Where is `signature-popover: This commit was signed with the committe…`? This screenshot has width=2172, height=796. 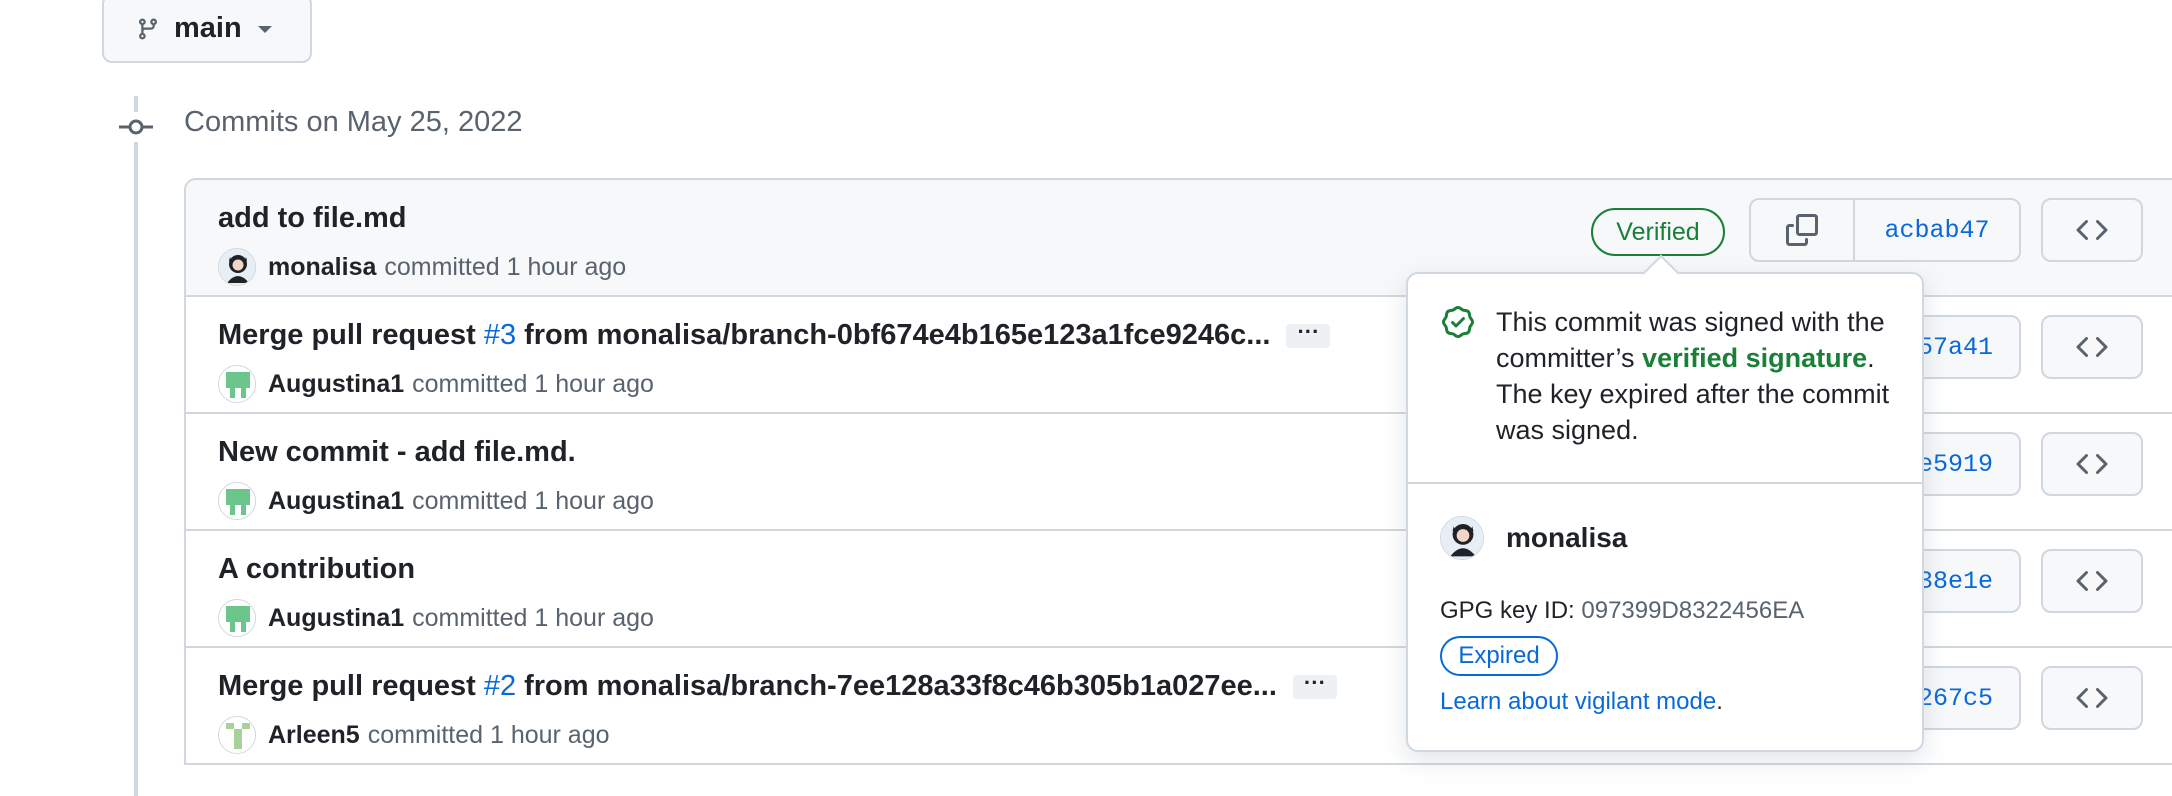
signature-popover: This commit was signed with the committe… is located at coordinates (1665, 503).